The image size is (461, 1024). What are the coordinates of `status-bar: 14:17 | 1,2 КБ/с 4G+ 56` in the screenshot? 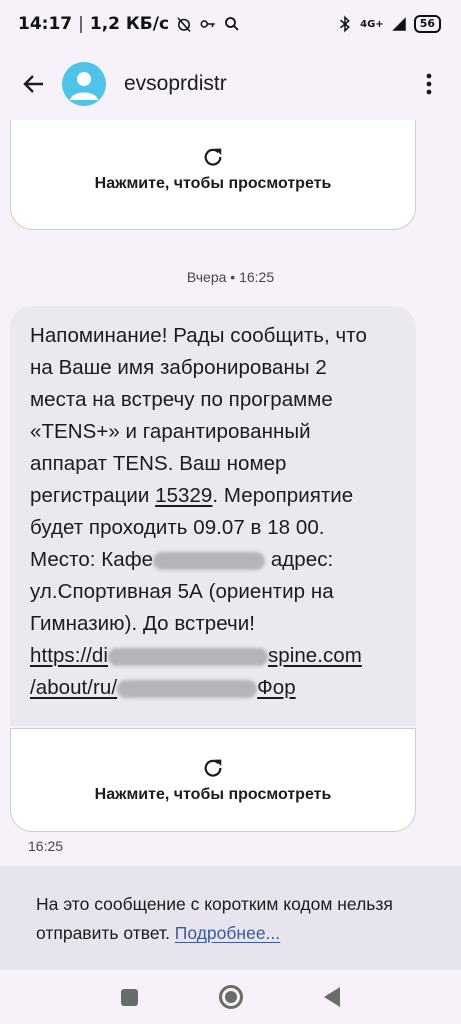 It's located at (230, 24).